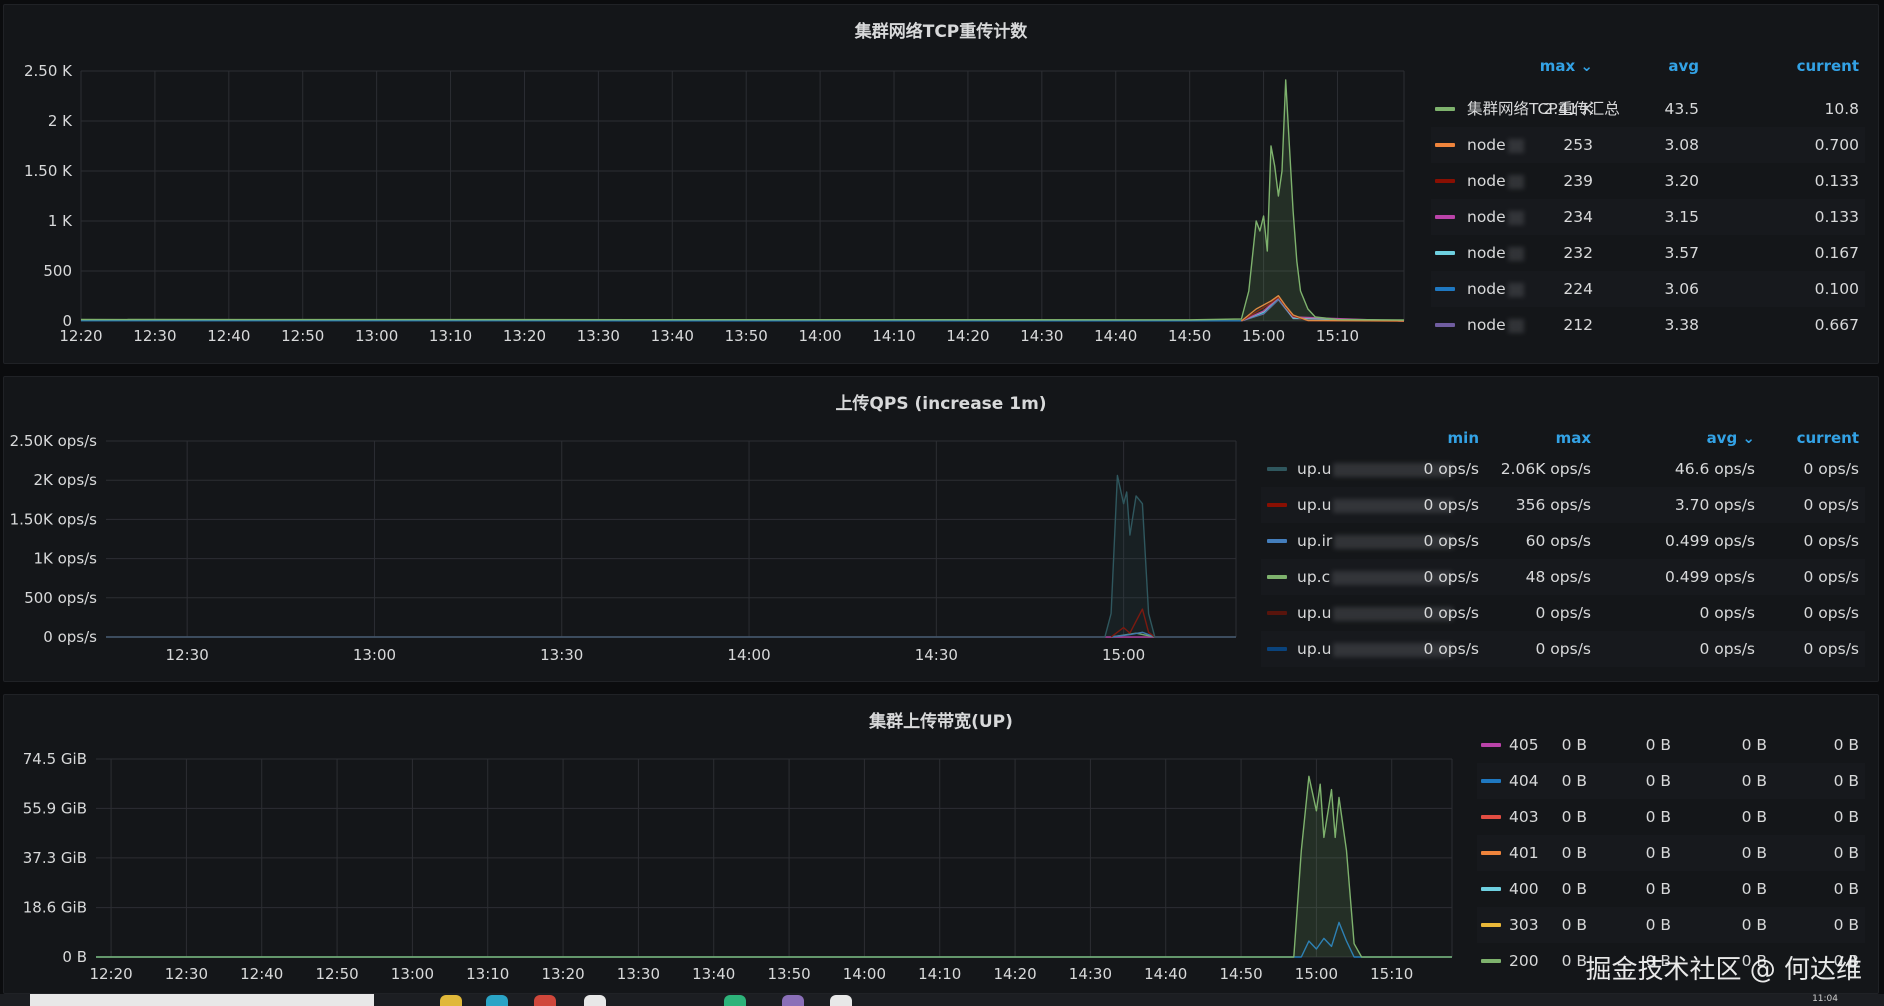 The width and height of the screenshot is (1884, 1006). Describe the element at coordinates (1391, 974) in the screenshot. I see `x-tick-label: 15:10` at that location.